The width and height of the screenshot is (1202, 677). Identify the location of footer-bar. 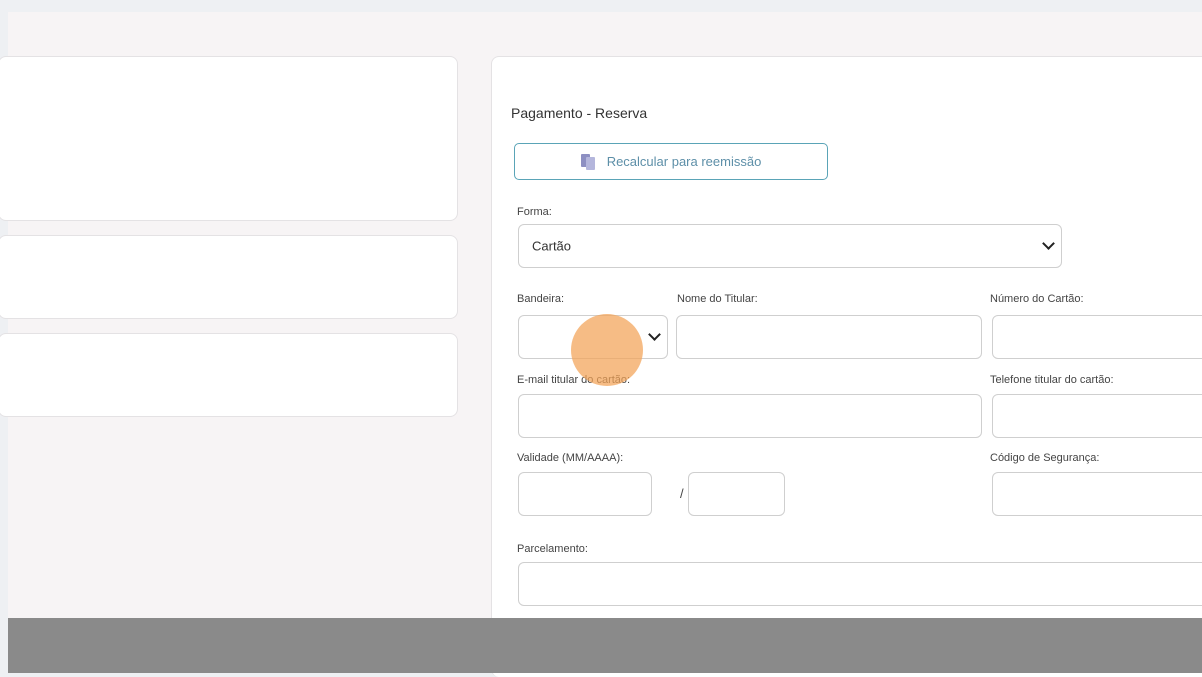
(605, 645).